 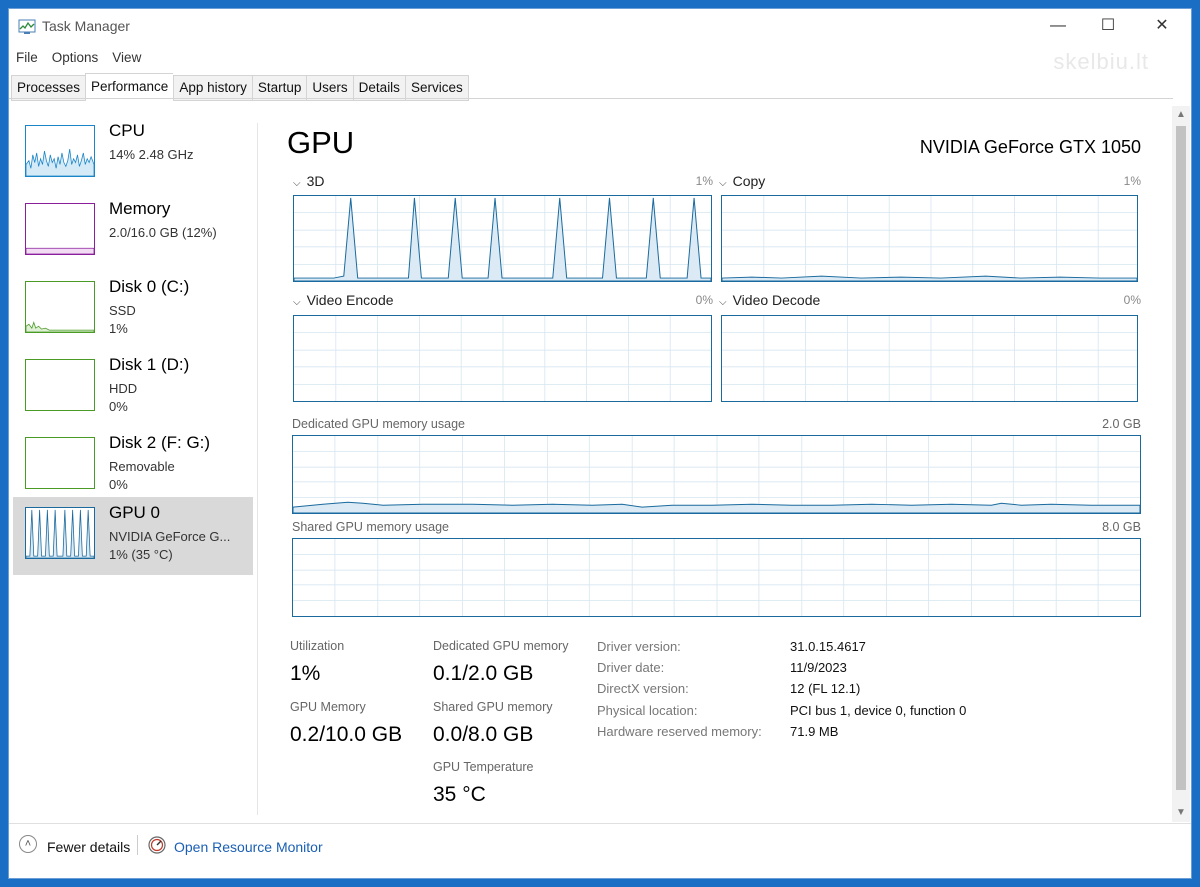 What do you see at coordinates (1030, 147) in the screenshot?
I see `gpu-model-name: NVIDIA GeForce GTX 1050` at bounding box center [1030, 147].